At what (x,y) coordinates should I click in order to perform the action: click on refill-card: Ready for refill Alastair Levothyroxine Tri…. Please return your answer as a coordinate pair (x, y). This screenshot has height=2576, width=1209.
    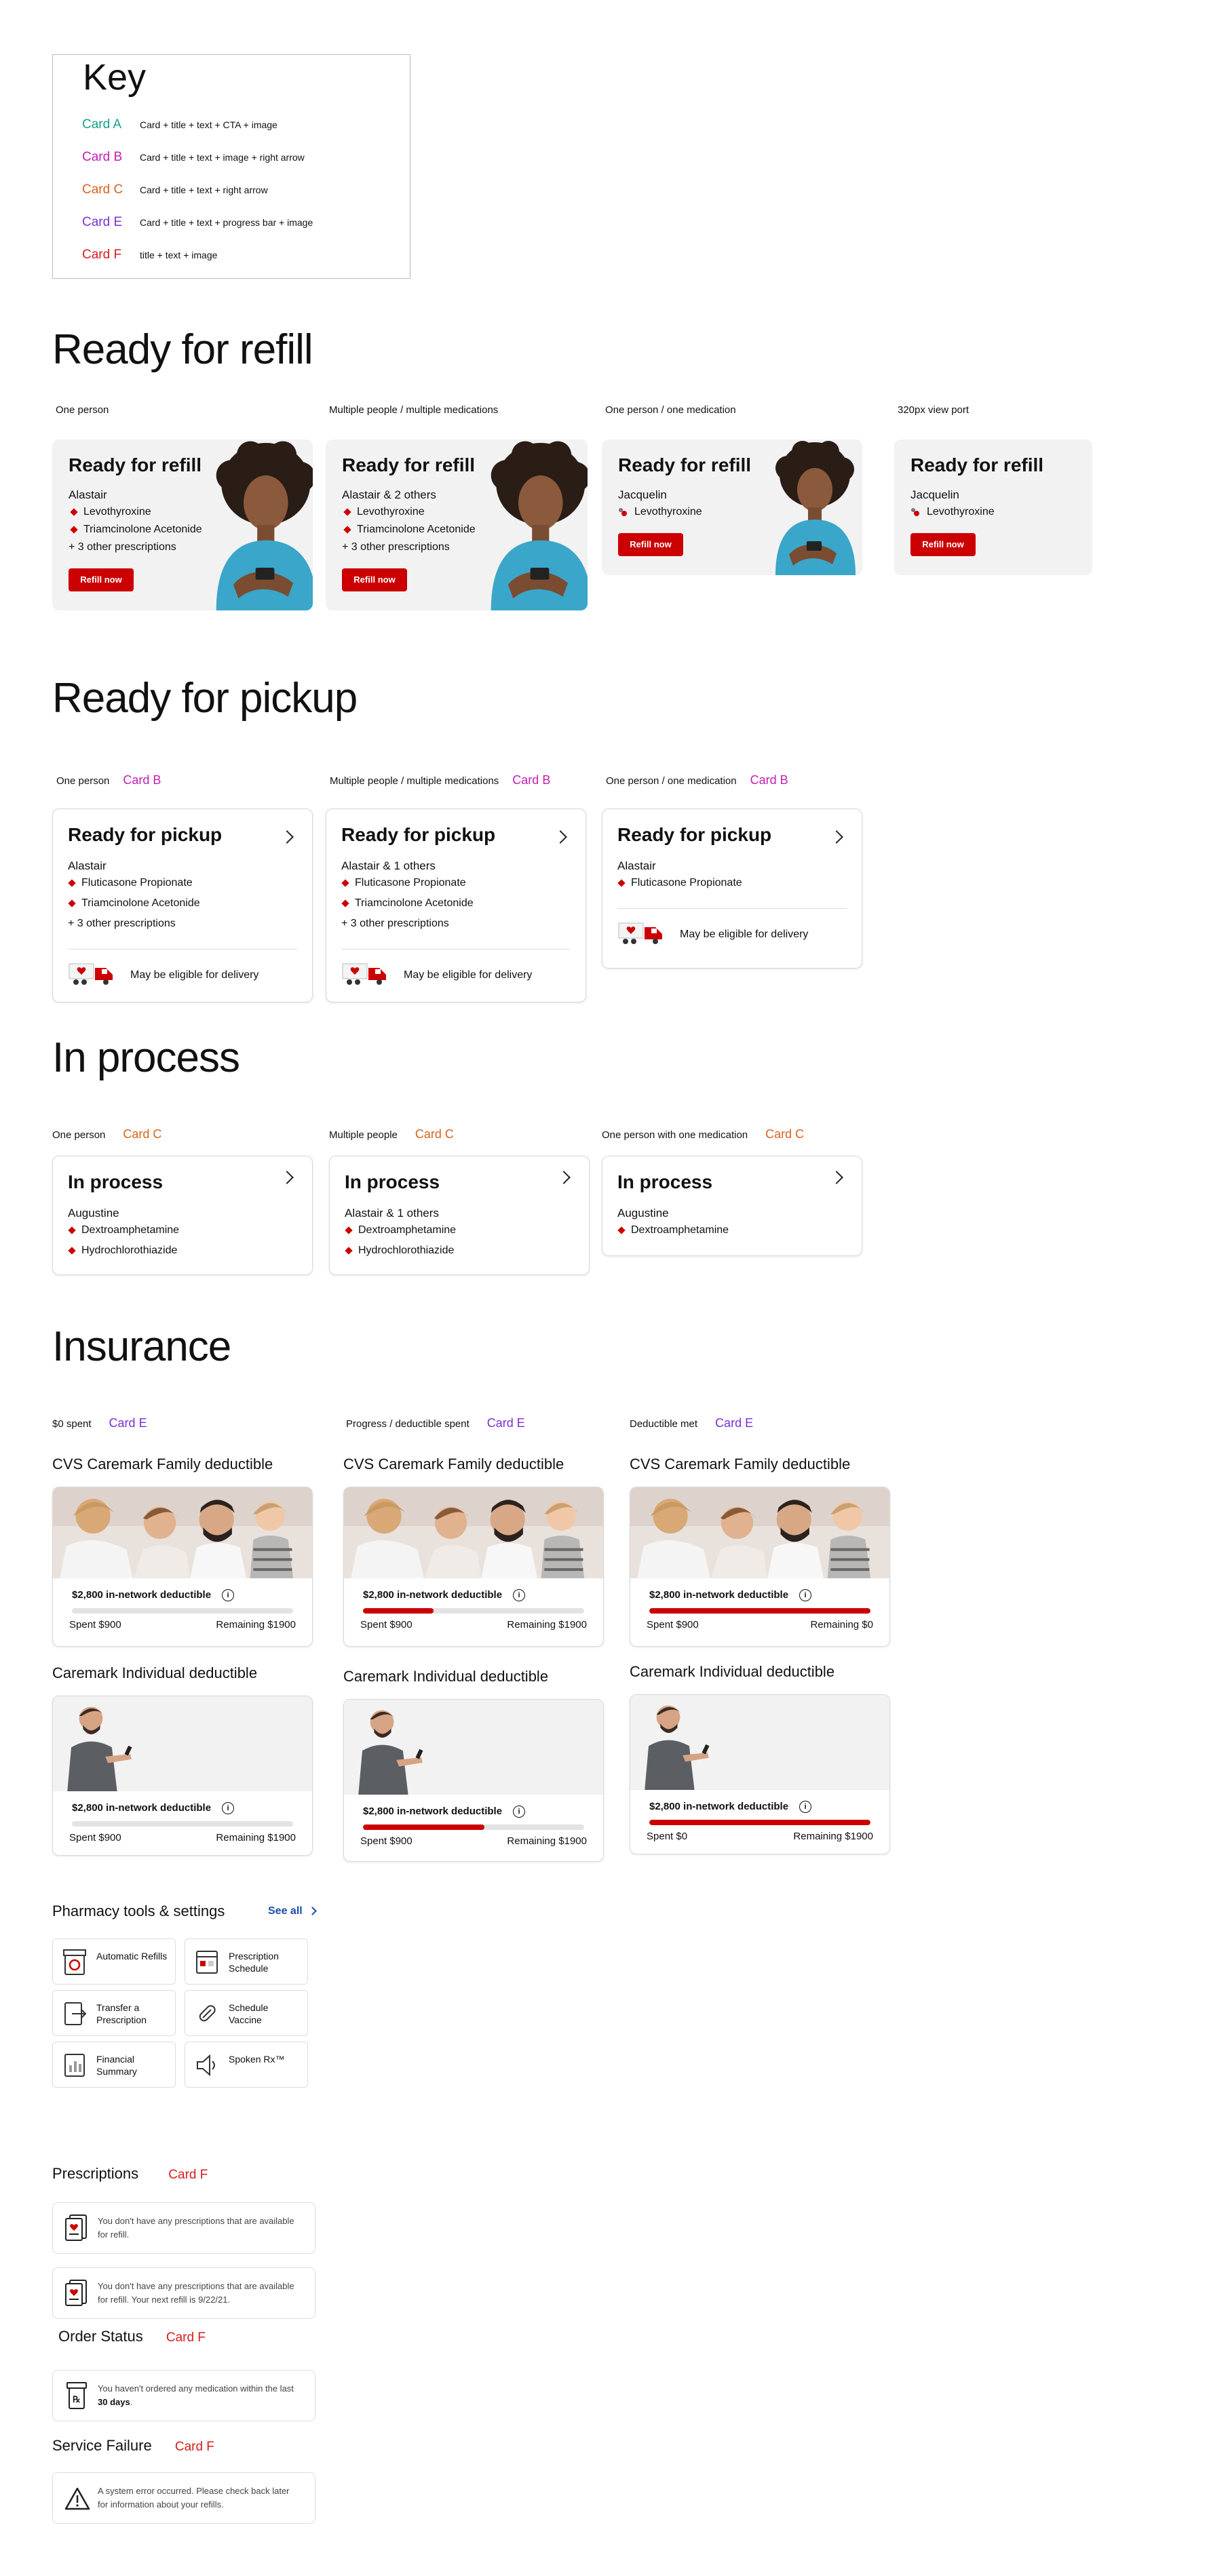
    Looking at the image, I should click on (182, 525).